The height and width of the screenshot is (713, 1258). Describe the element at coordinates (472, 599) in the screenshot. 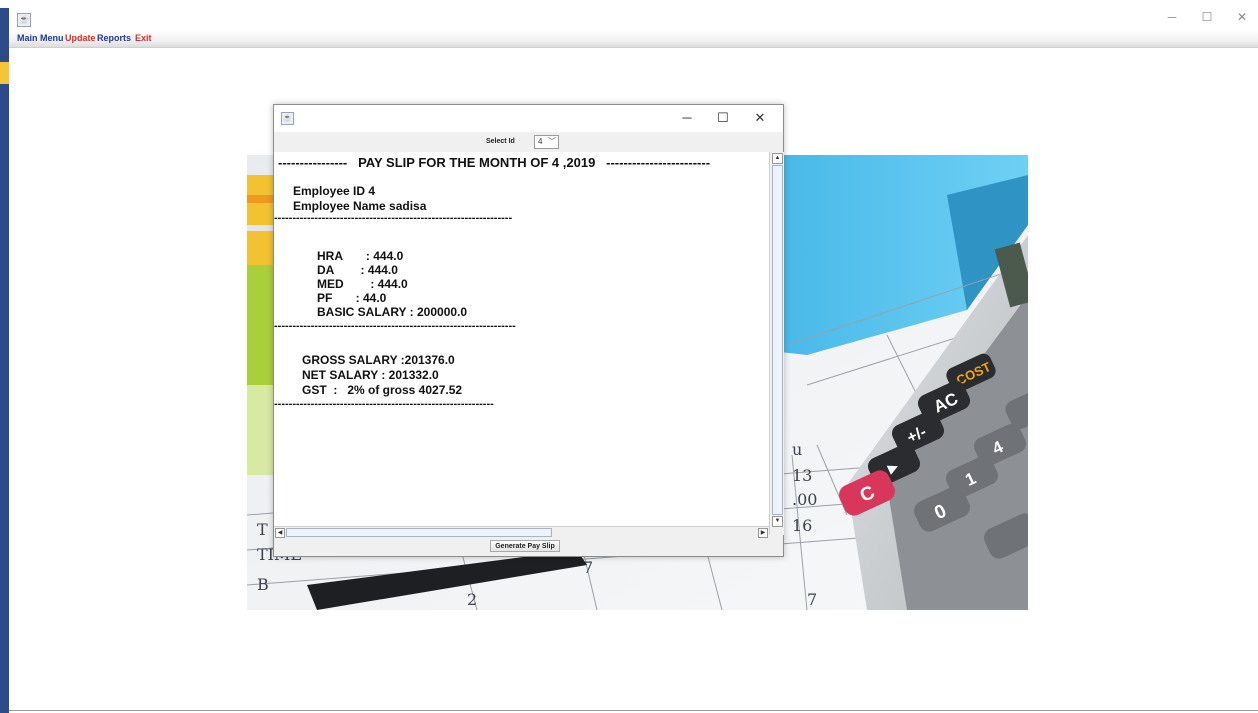

I see `svg-text: 2` at that location.